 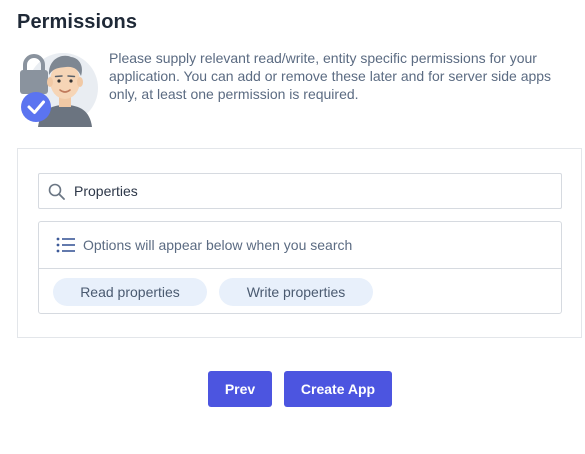 I want to click on user-lock-illustration, so click(x=57, y=86).